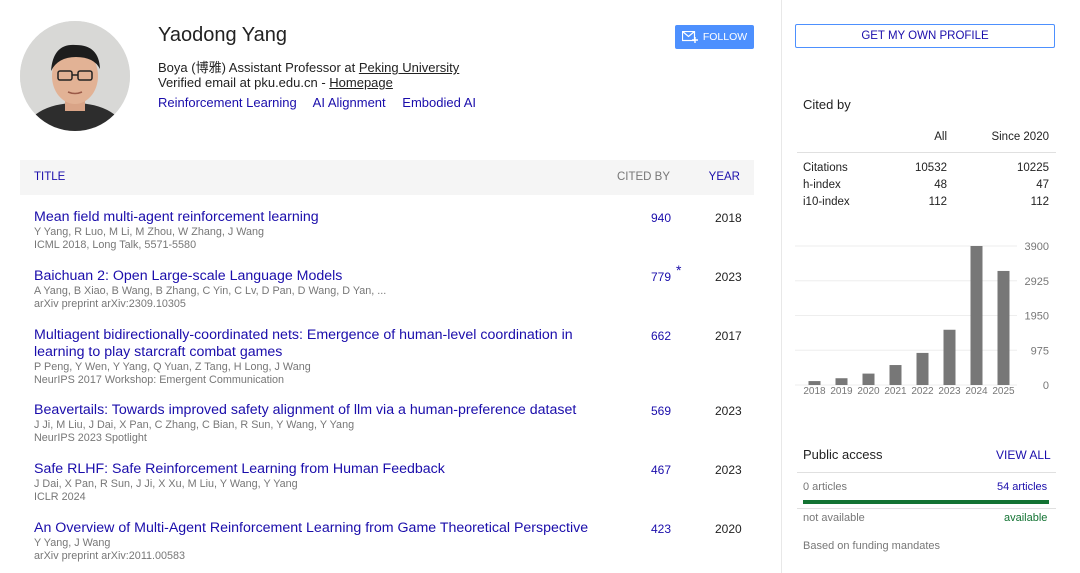 This screenshot has height=573, width=1080. What do you see at coordinates (825, 487) in the screenshot?
I see `not-available-count: 0 articles` at bounding box center [825, 487].